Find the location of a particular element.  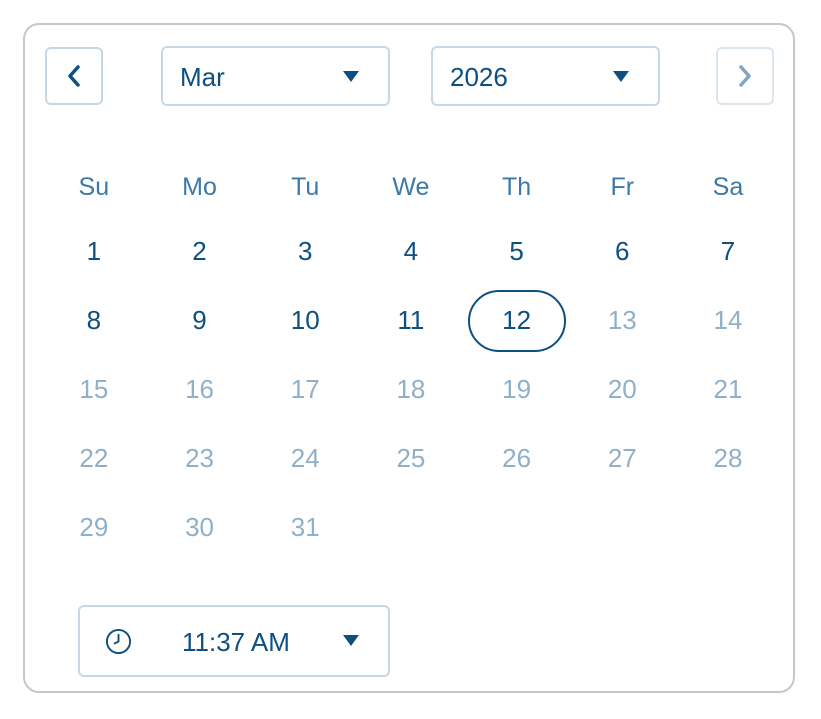

day-cell: 26 is located at coordinates (517, 458).